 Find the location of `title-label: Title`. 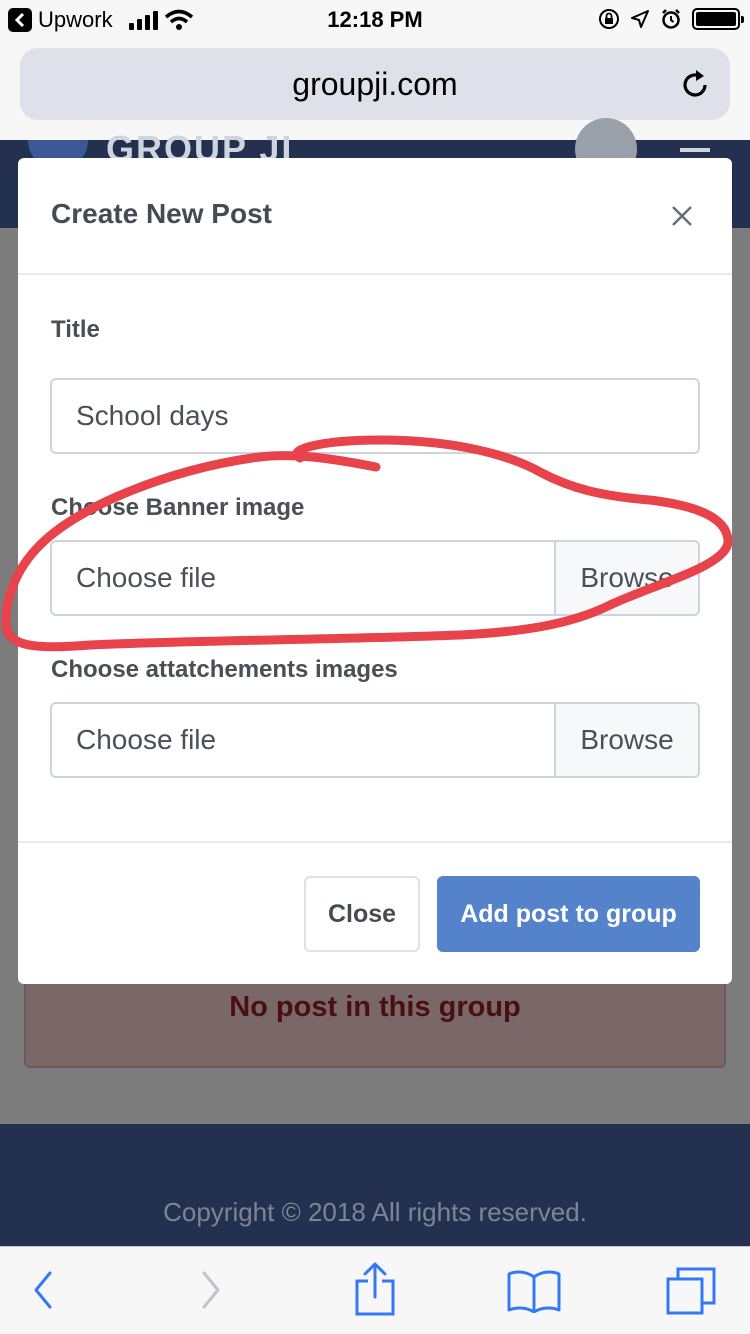

title-label: Title is located at coordinates (75, 329).